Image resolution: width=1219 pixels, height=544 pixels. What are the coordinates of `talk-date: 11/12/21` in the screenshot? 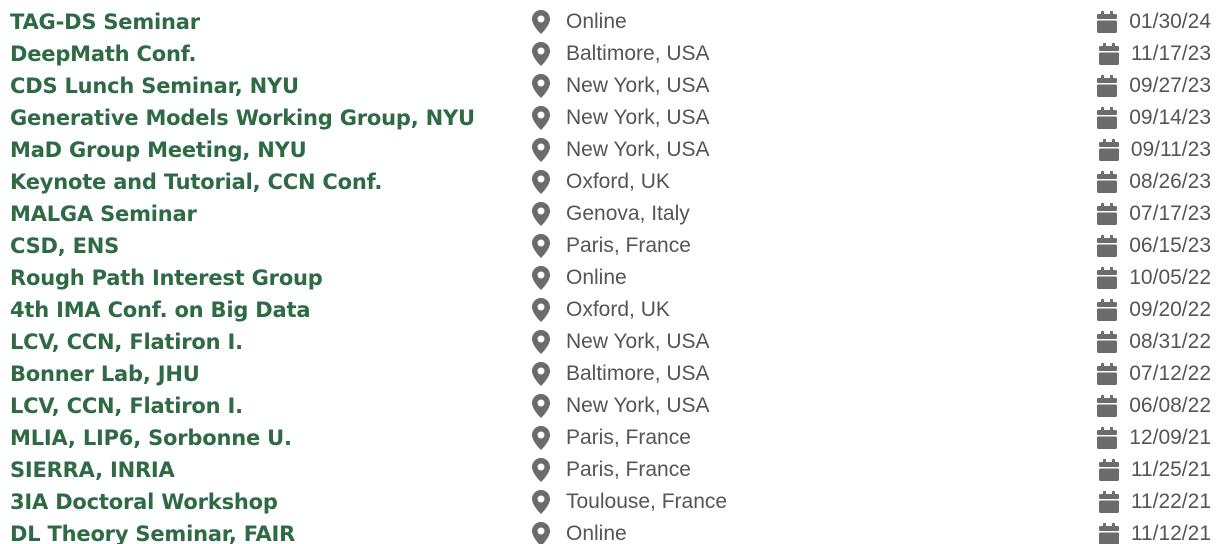 It's located at (1154, 531).